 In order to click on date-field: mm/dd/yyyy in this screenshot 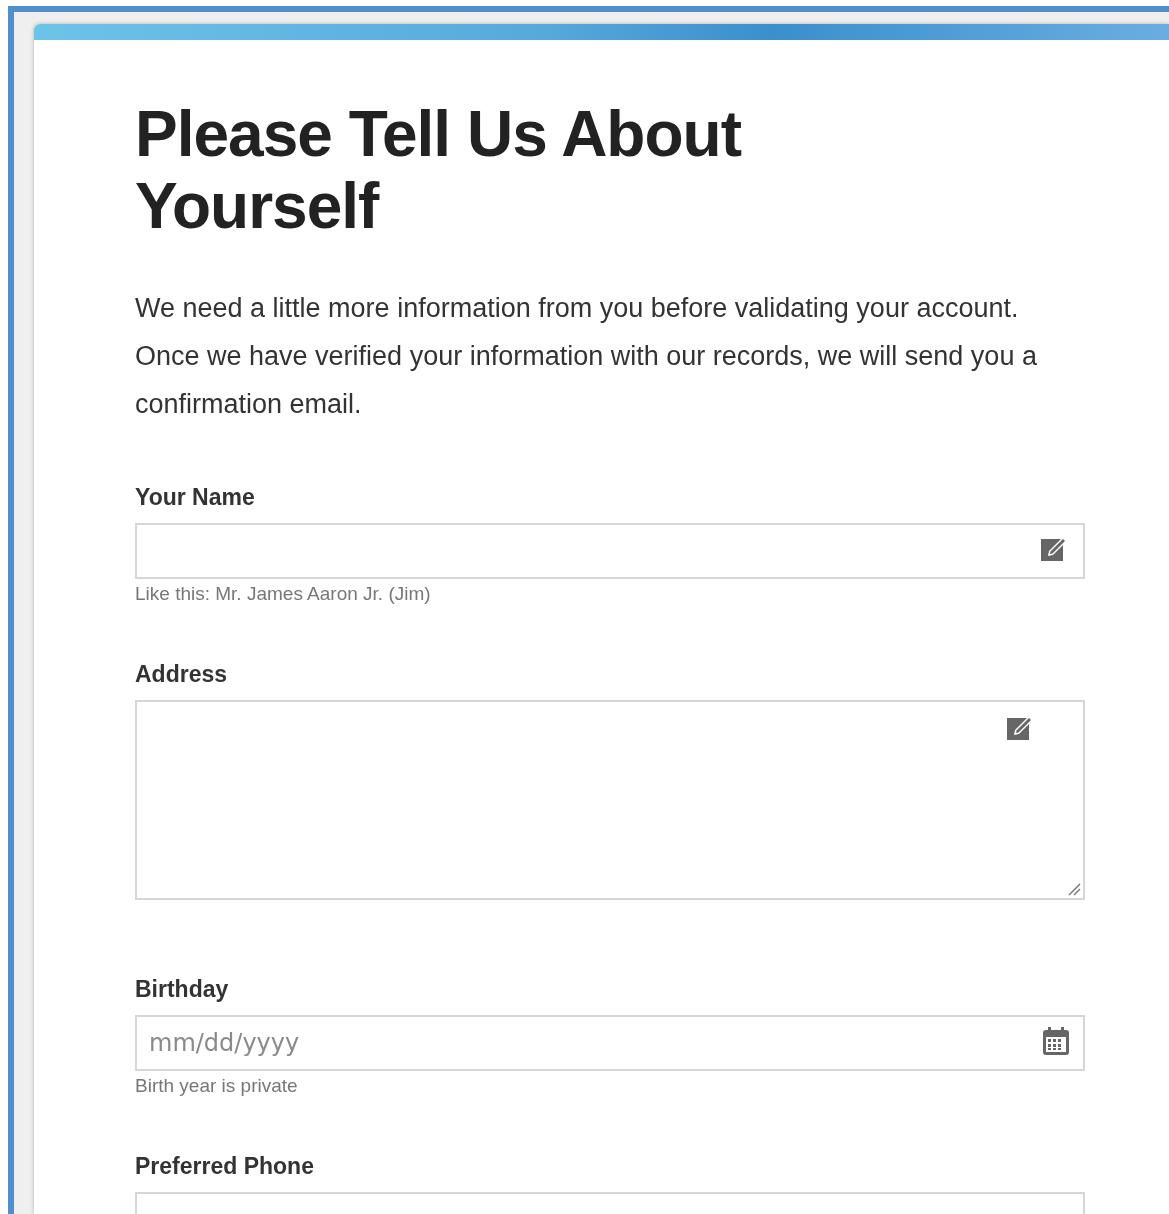, I will do `click(610, 1043)`.